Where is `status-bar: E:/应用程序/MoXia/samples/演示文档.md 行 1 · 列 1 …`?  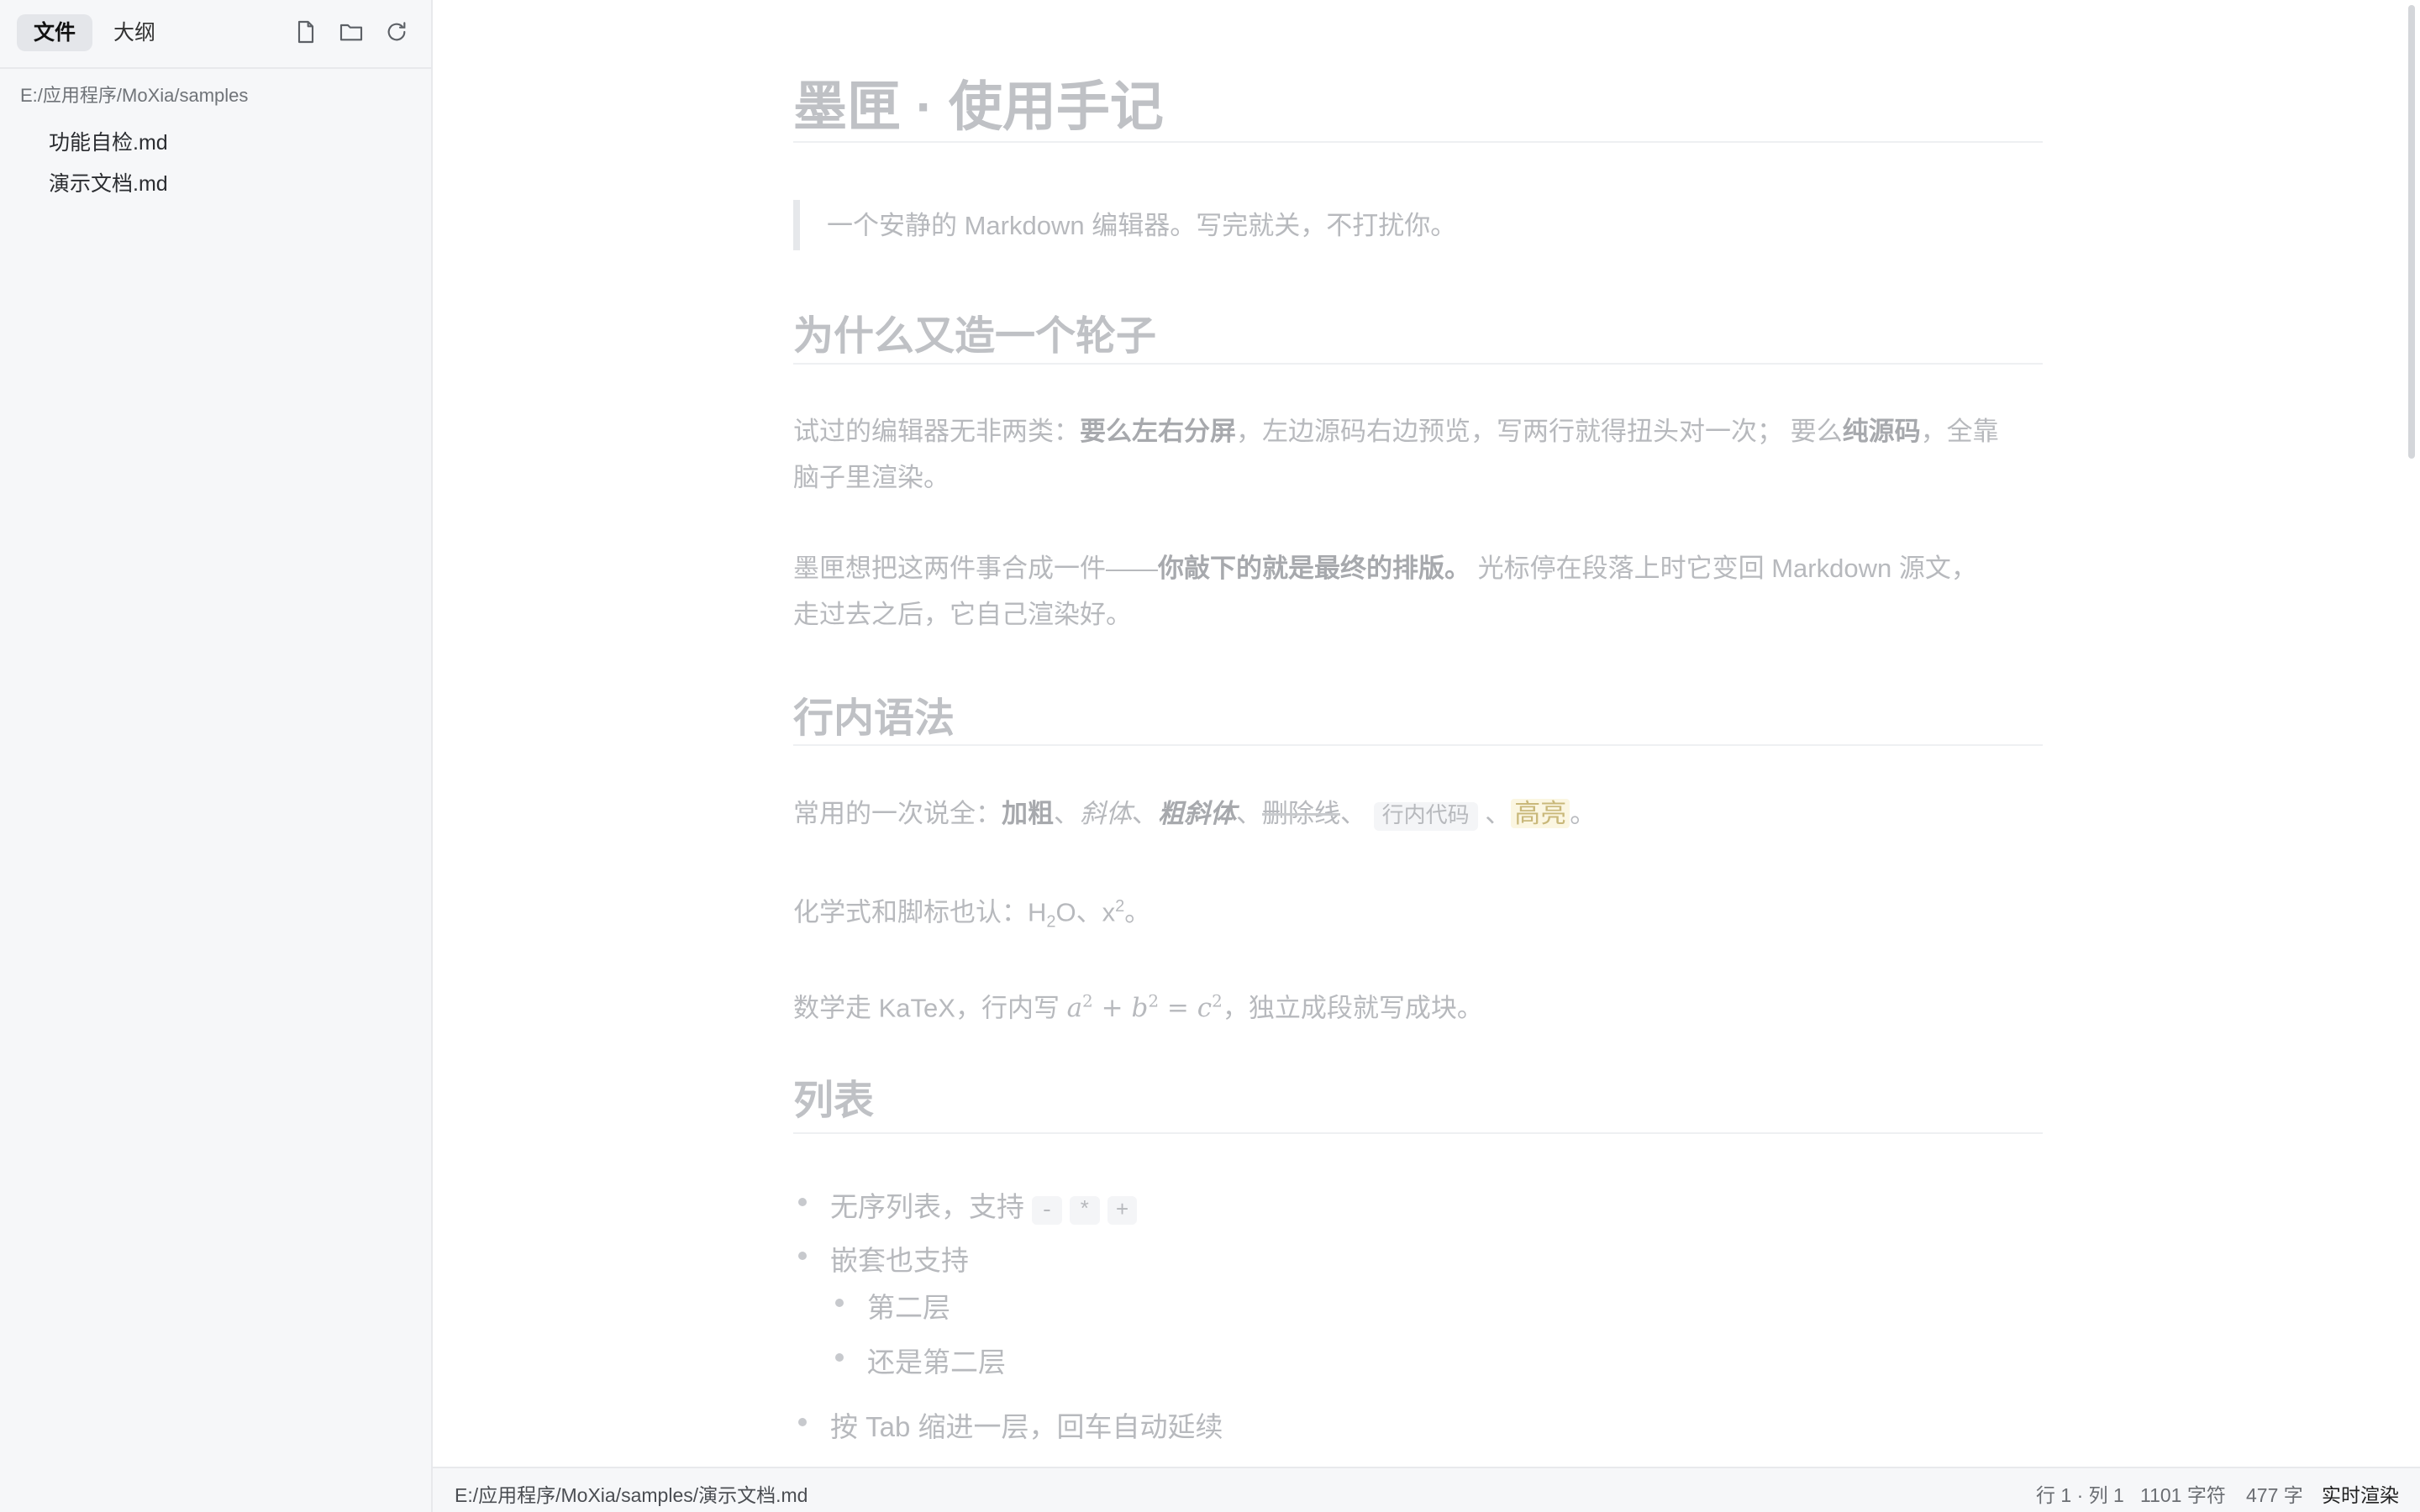
status-bar: E:/应用程序/MoXia/samples/演示文档.md 行 1 · 列 1 … is located at coordinates (1426, 1489).